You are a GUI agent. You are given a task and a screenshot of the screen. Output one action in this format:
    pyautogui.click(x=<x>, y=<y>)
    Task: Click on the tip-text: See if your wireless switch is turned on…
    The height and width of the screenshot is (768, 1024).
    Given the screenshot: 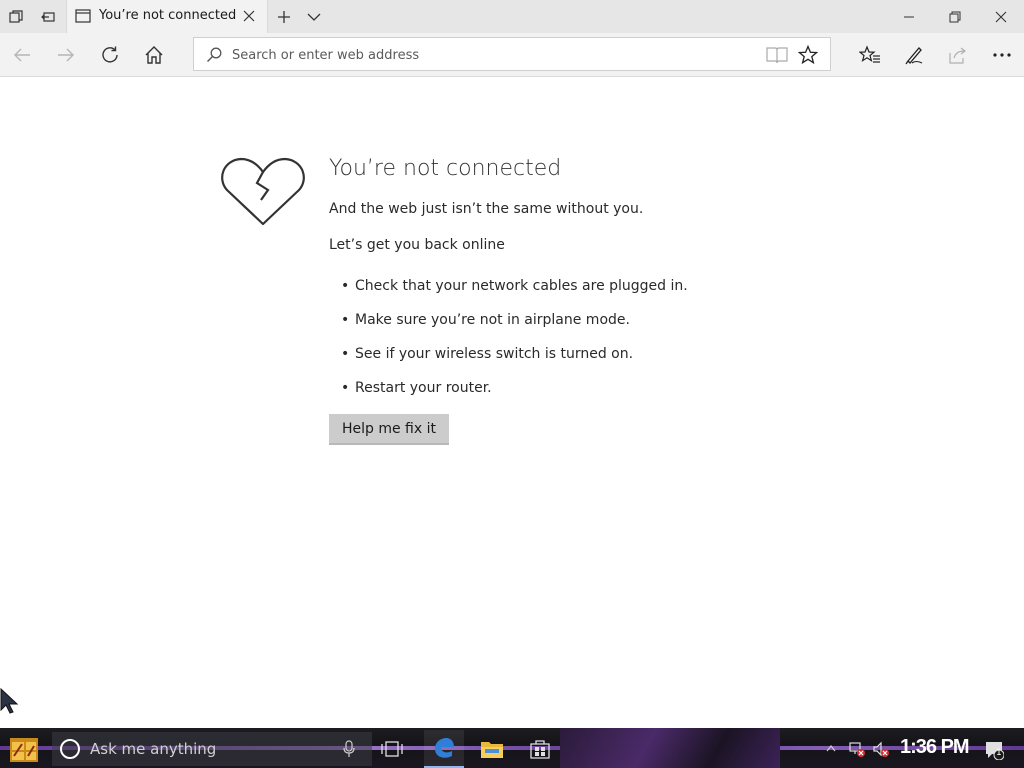 What is the action you would take?
    pyautogui.click(x=494, y=354)
    